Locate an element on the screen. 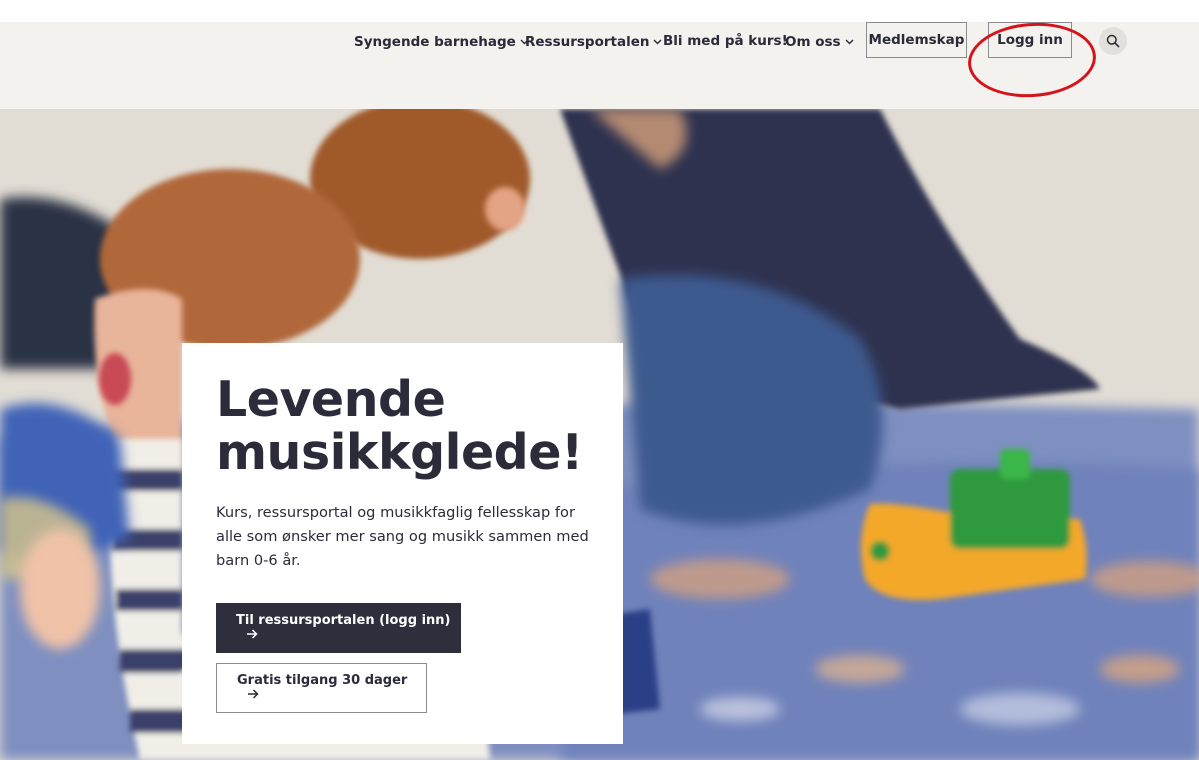 This screenshot has width=1199, height=760. resource-portal-login-label: Til ressursportalen (logg inn) is located at coordinates (343, 620).